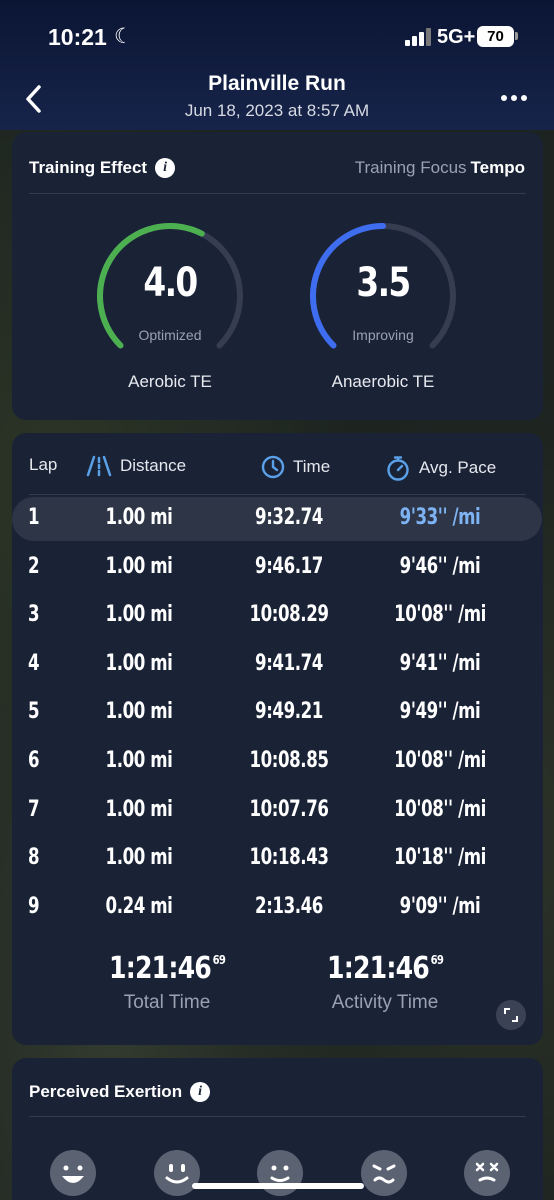 The height and width of the screenshot is (1200, 554). What do you see at coordinates (34, 663) in the screenshot?
I see `lap-number: 4` at bounding box center [34, 663].